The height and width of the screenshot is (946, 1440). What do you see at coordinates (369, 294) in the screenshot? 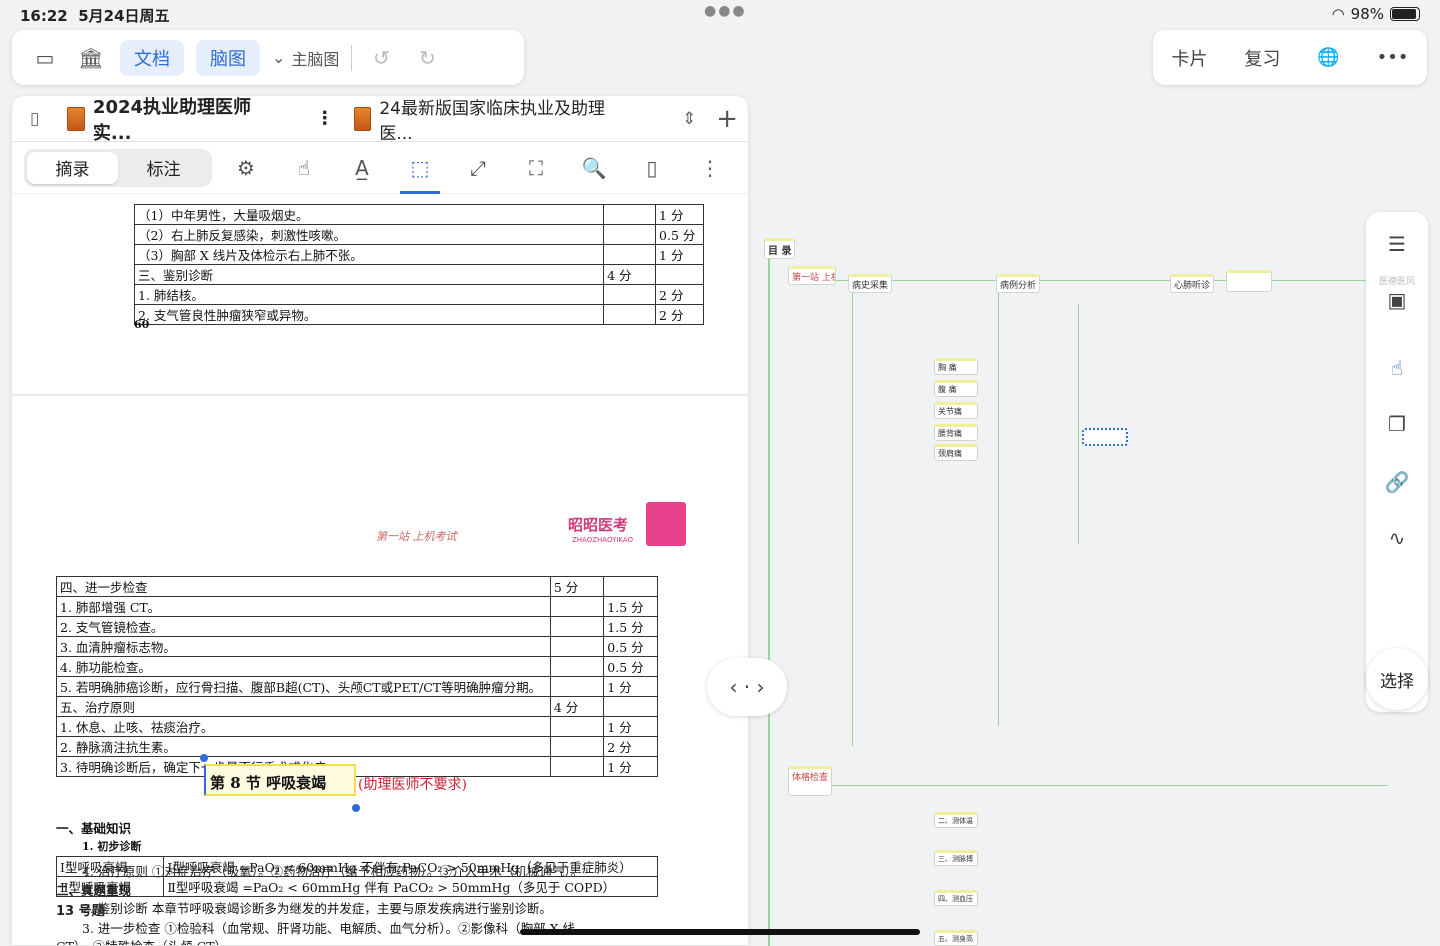
I see `table-cell: 1. 肺结核。` at bounding box center [369, 294].